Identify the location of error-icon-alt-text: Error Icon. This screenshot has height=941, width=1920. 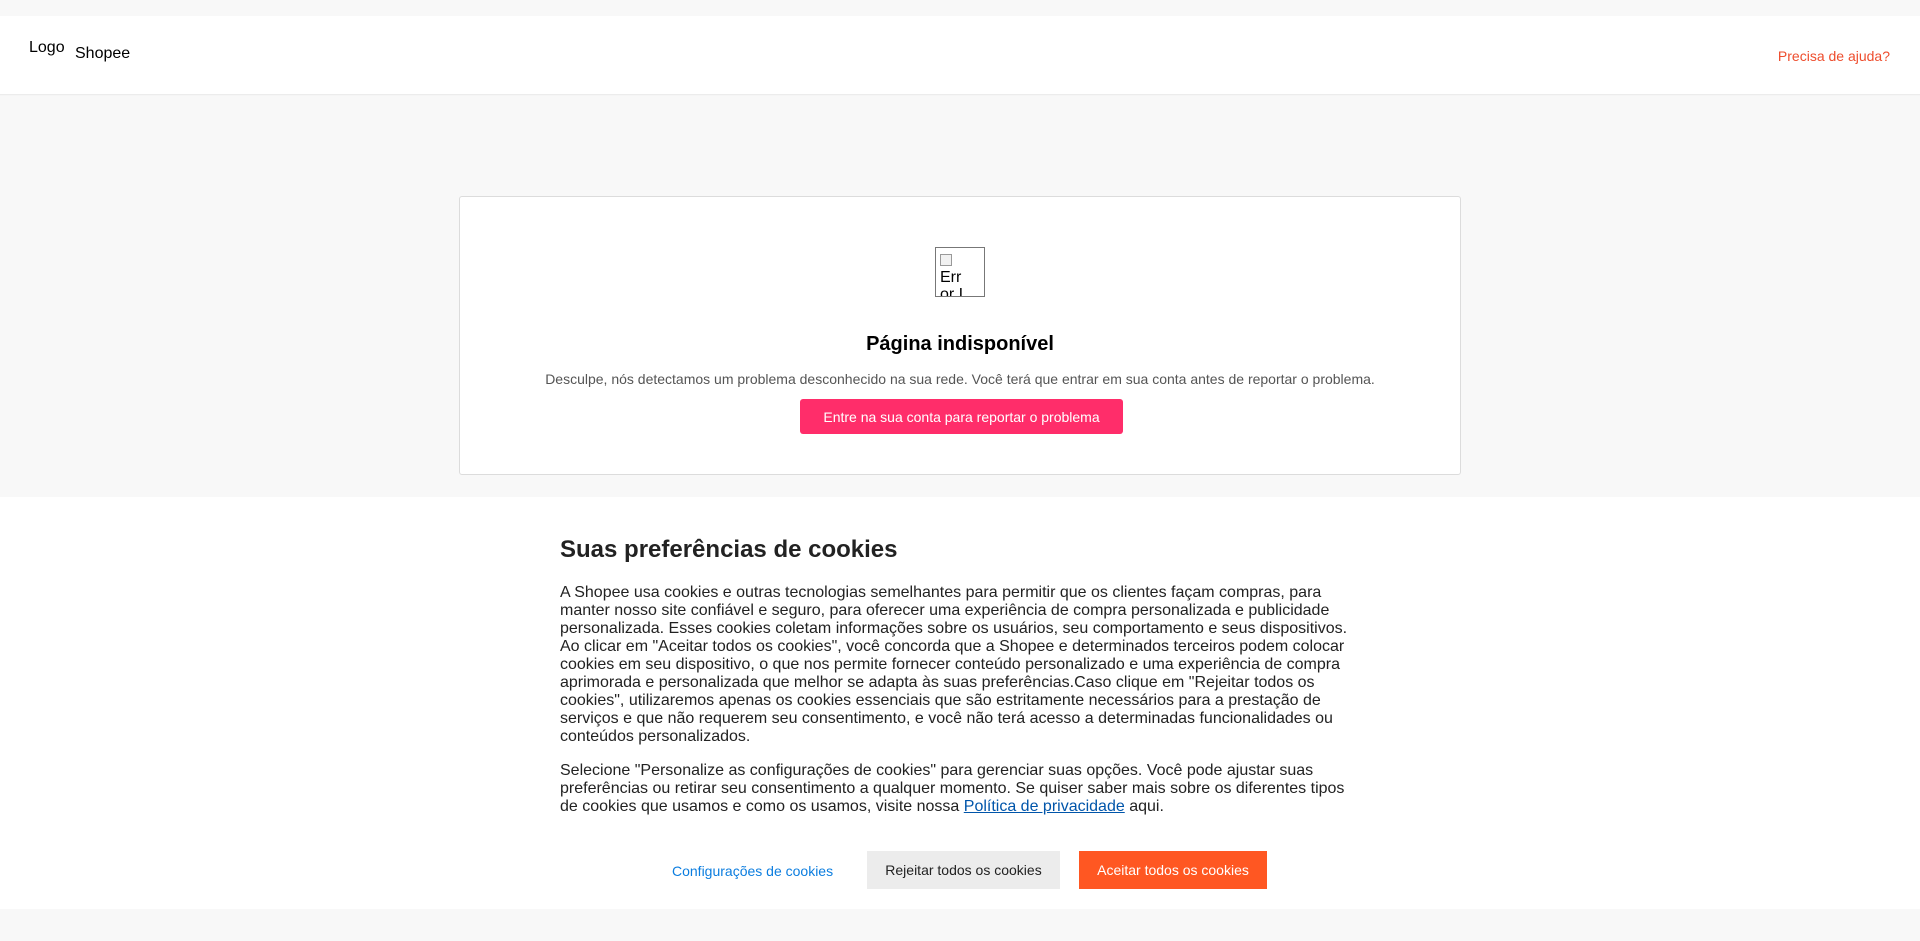
(952, 283).